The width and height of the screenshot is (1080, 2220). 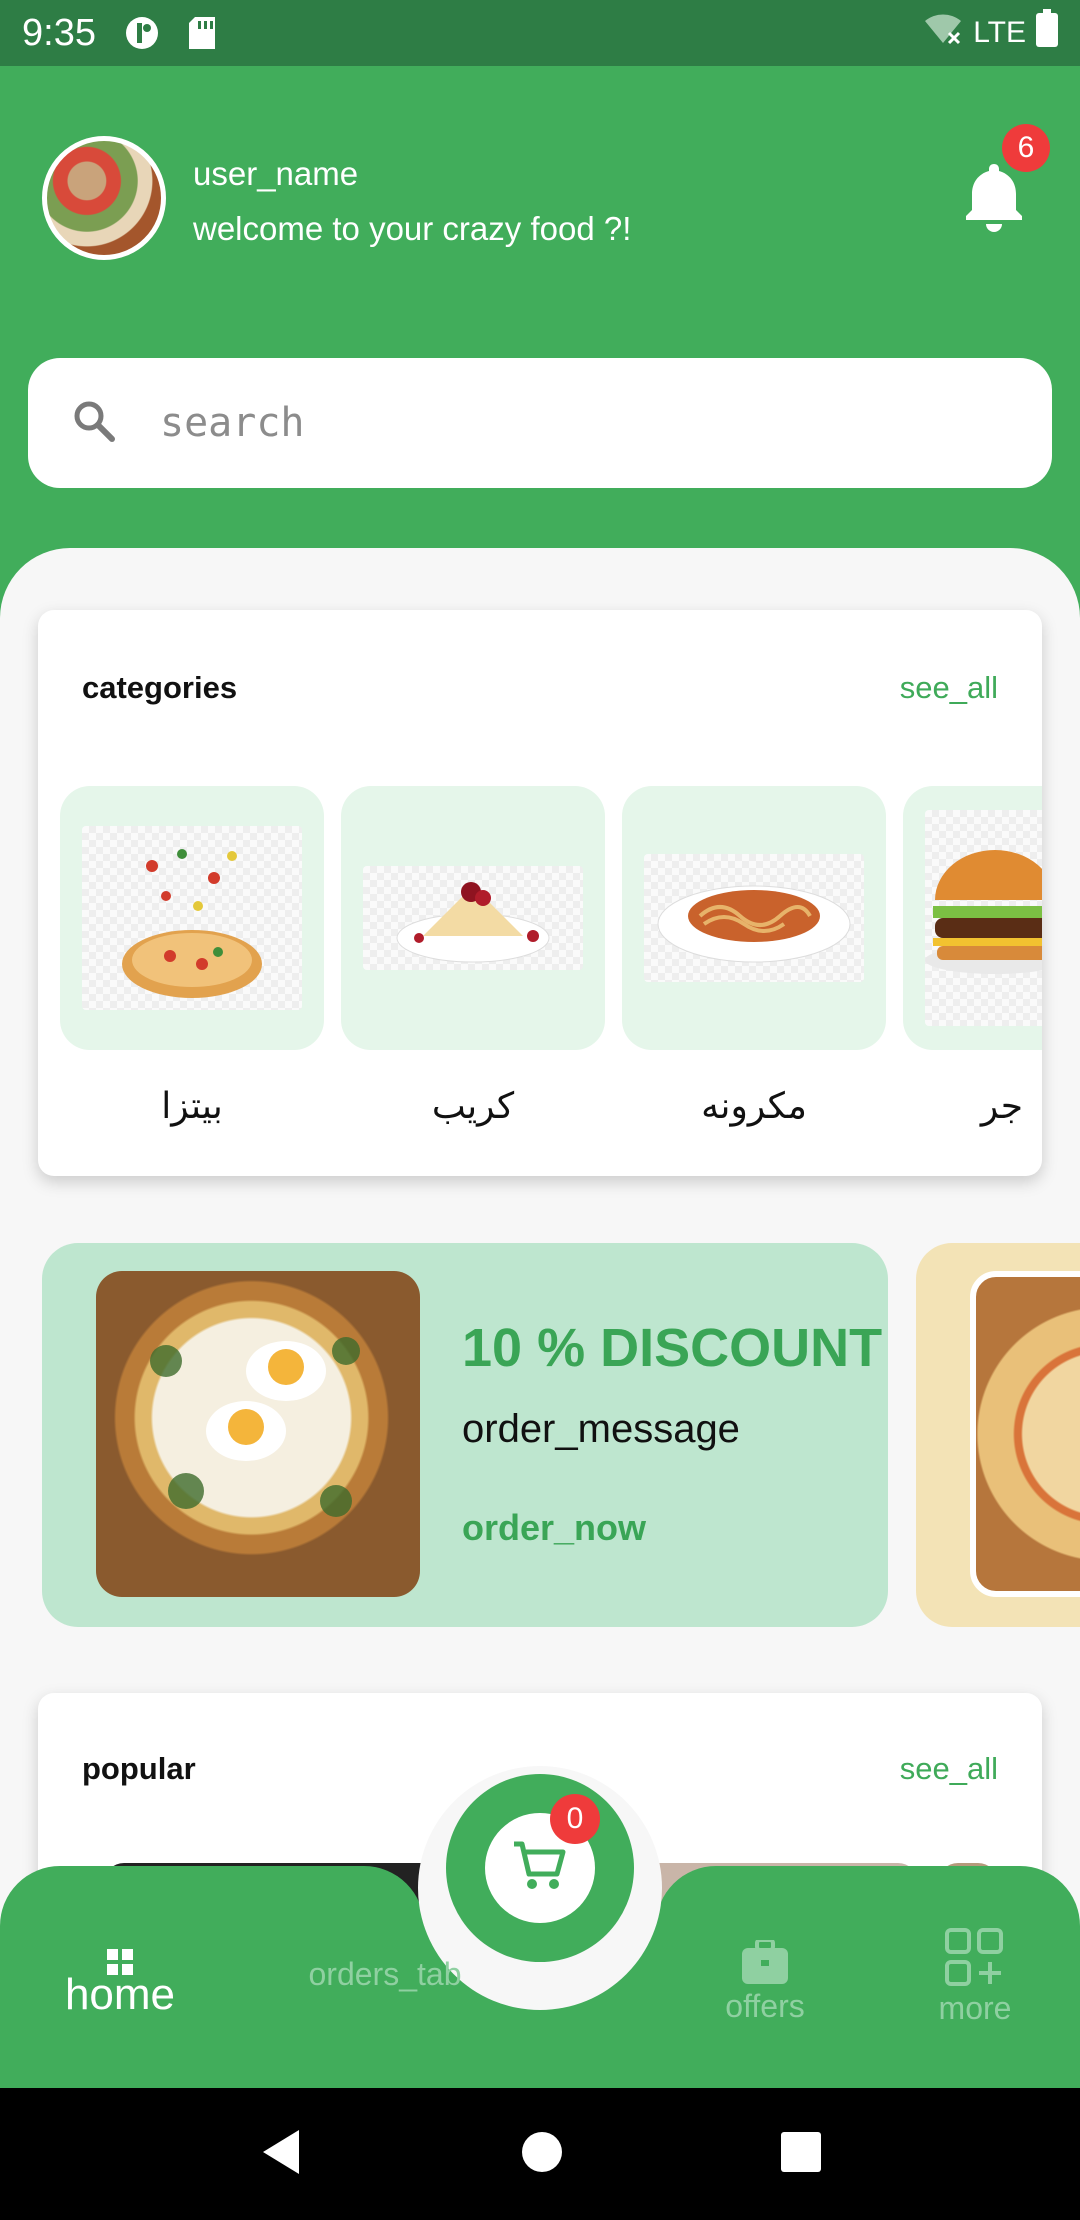 What do you see at coordinates (120, 1955) in the screenshot?
I see `home-grid-icon` at bounding box center [120, 1955].